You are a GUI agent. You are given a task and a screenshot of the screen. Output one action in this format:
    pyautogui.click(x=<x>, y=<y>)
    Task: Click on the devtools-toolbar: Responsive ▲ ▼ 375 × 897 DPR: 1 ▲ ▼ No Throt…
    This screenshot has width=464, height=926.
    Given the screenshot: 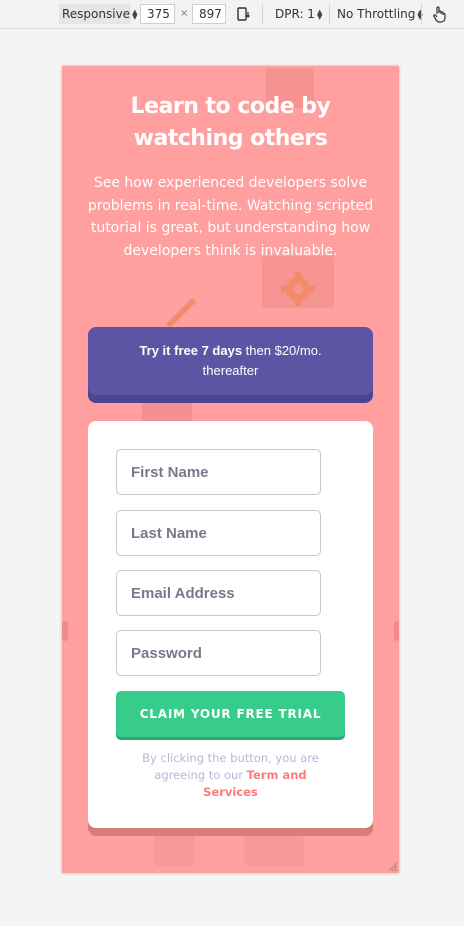 What is the action you would take?
    pyautogui.click(x=232, y=14)
    